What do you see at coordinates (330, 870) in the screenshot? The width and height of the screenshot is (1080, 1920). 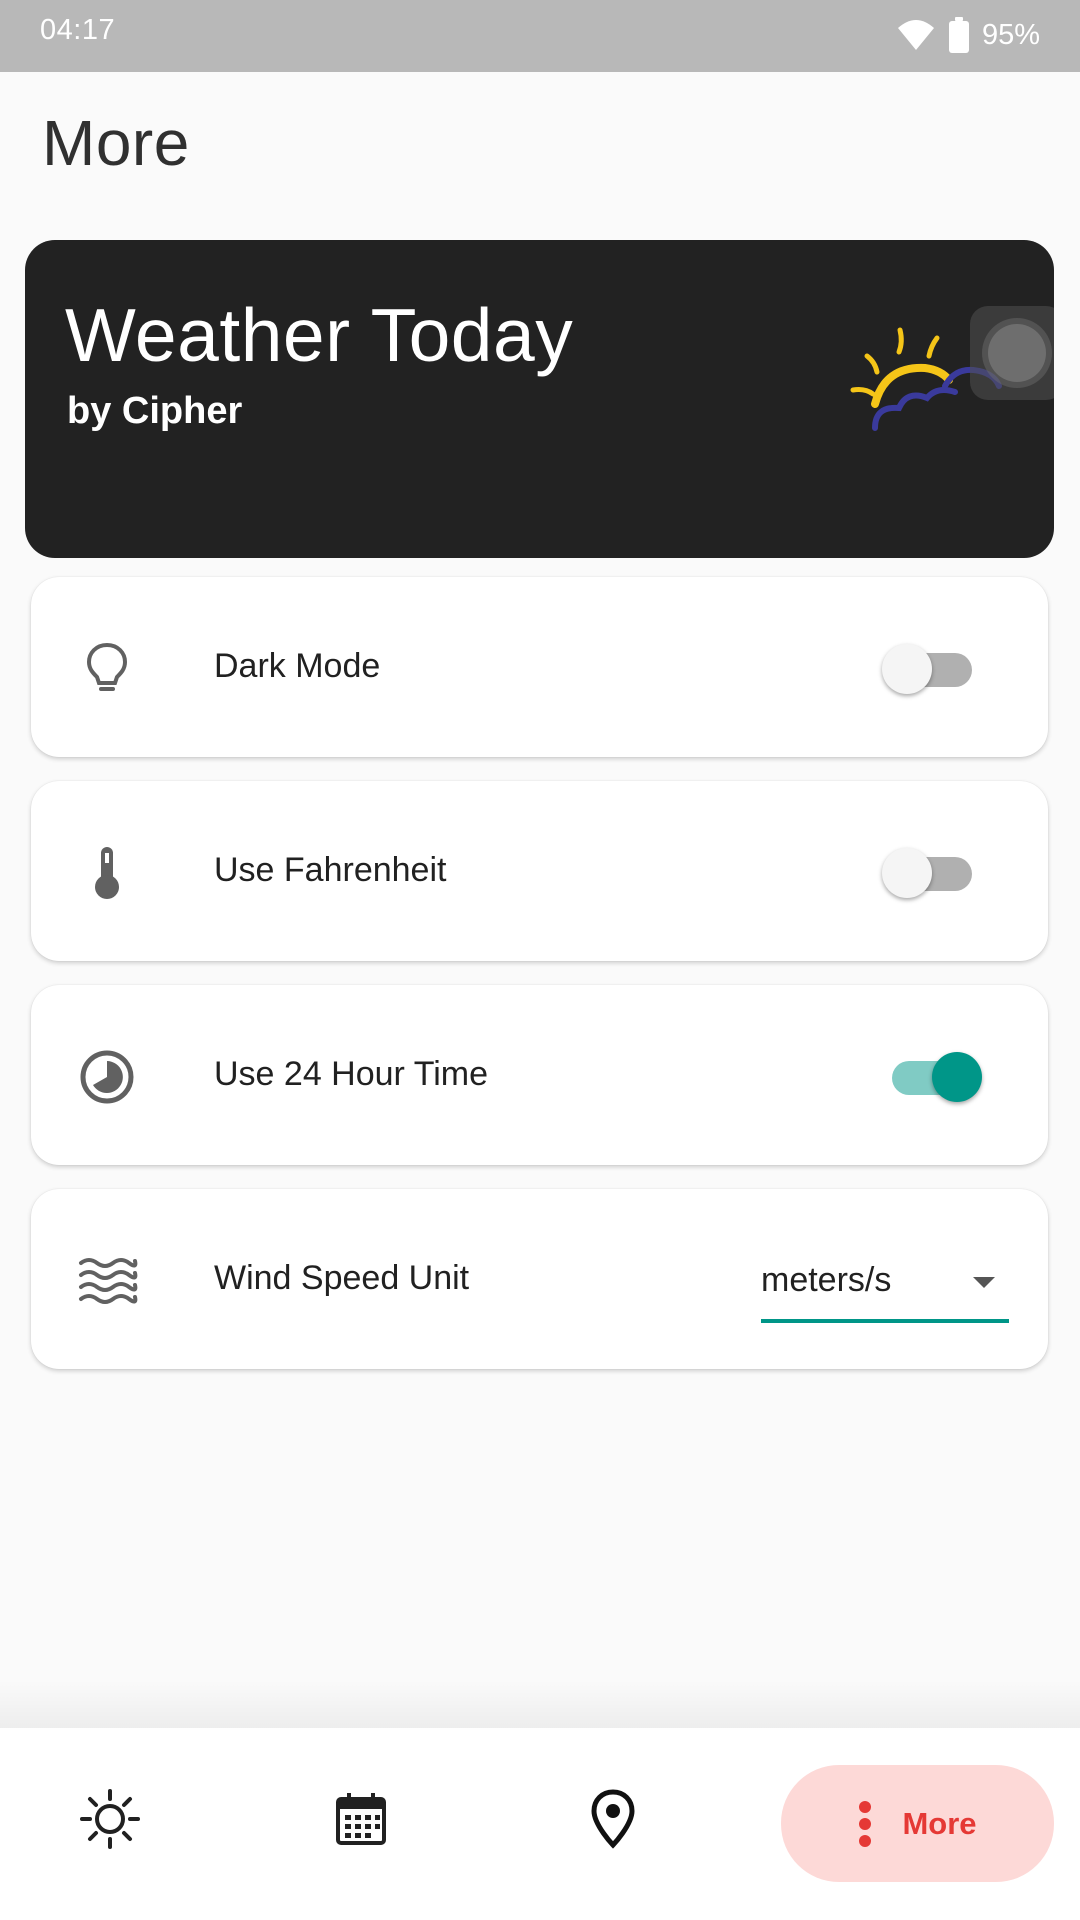 I see `fahrenheit-label: Use Fahrenheit` at bounding box center [330, 870].